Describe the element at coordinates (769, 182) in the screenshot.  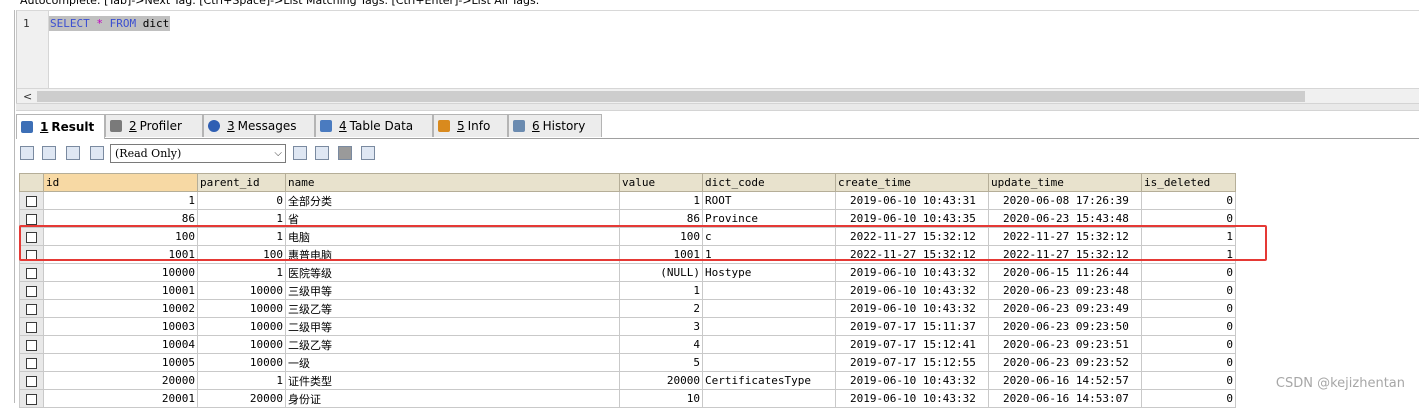
I see `column-header: dict_code` at that location.